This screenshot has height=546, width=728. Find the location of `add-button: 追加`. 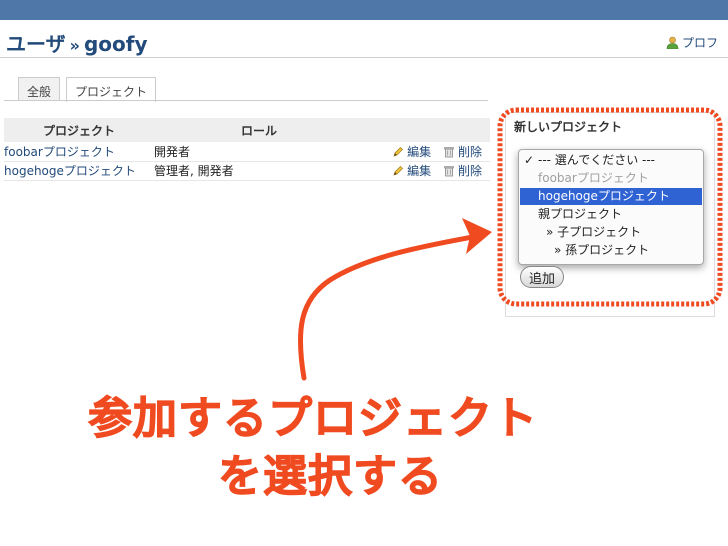

add-button: 追加 is located at coordinates (542, 277).